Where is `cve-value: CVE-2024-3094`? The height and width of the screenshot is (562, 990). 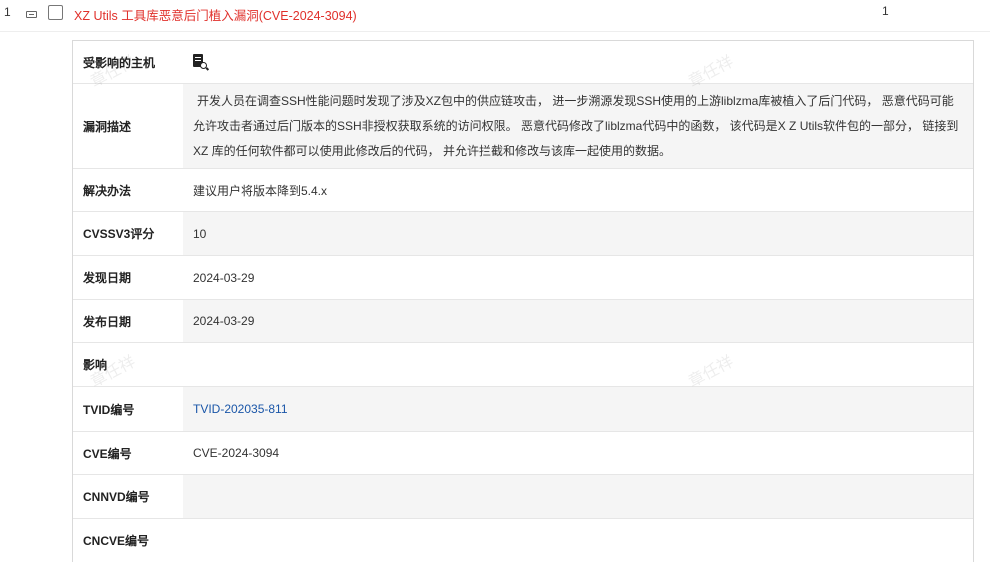
cve-value: CVE-2024-3094 is located at coordinates (236, 453).